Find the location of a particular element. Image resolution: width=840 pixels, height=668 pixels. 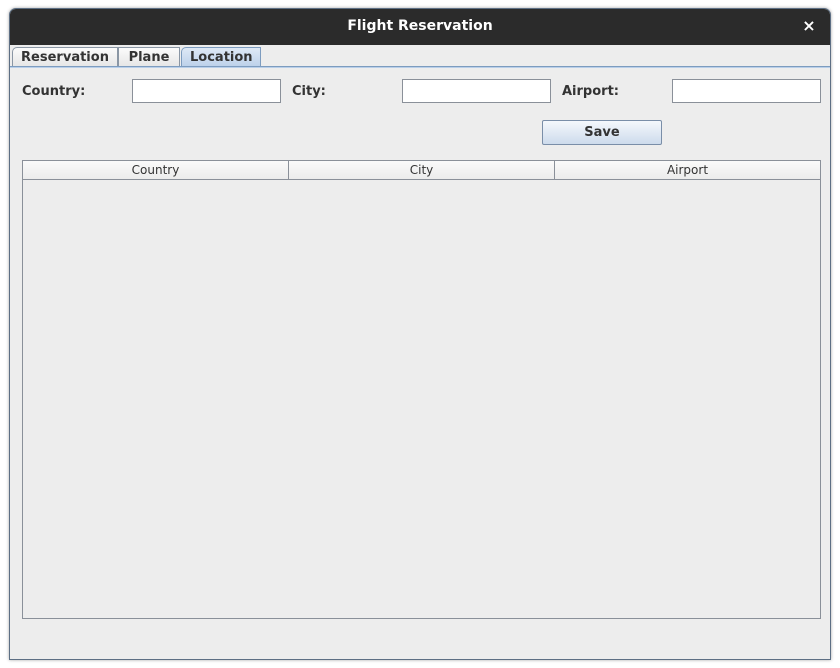

title-bar: Flight Reservation × is located at coordinates (420, 27).